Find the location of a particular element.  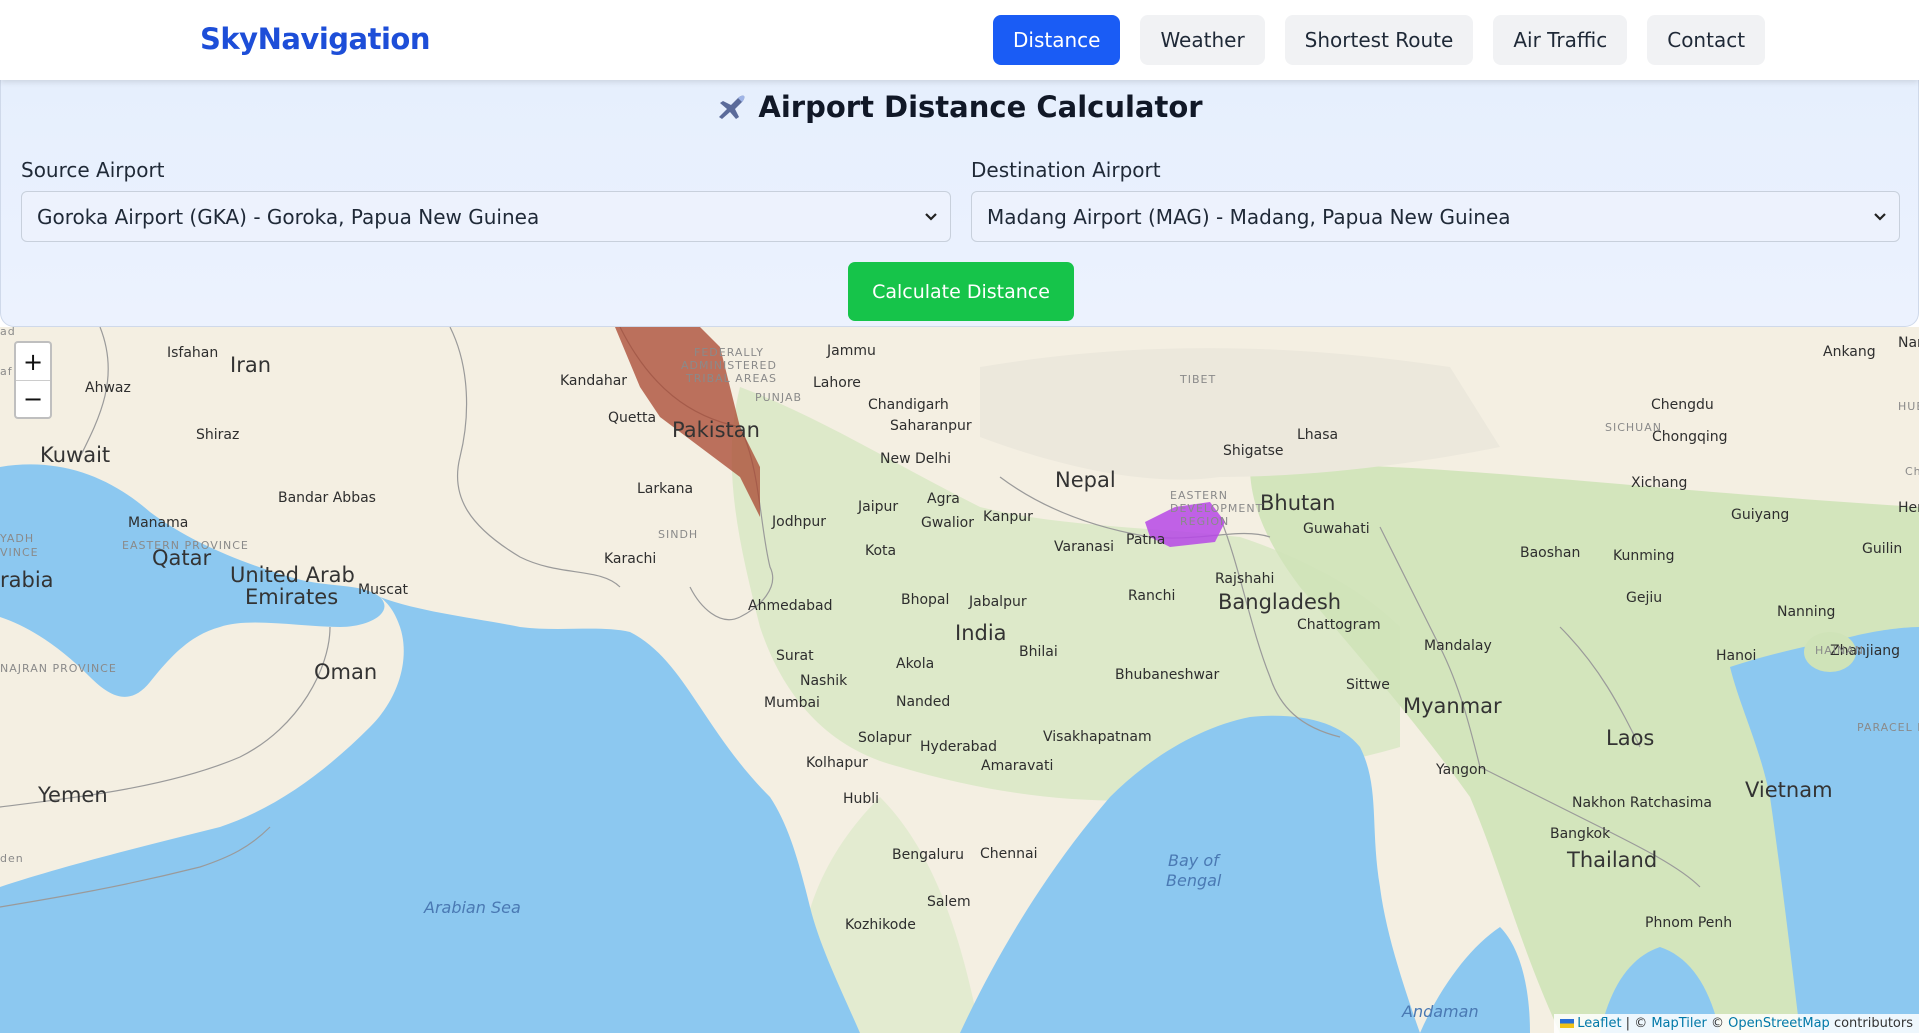

svg-text: Guiyang is located at coordinates (1760, 515).